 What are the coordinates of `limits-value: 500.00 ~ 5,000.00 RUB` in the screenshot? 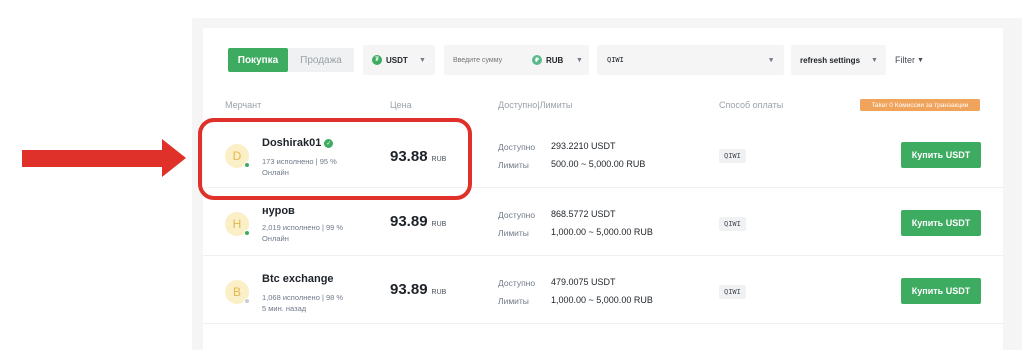 It's located at (598, 164).